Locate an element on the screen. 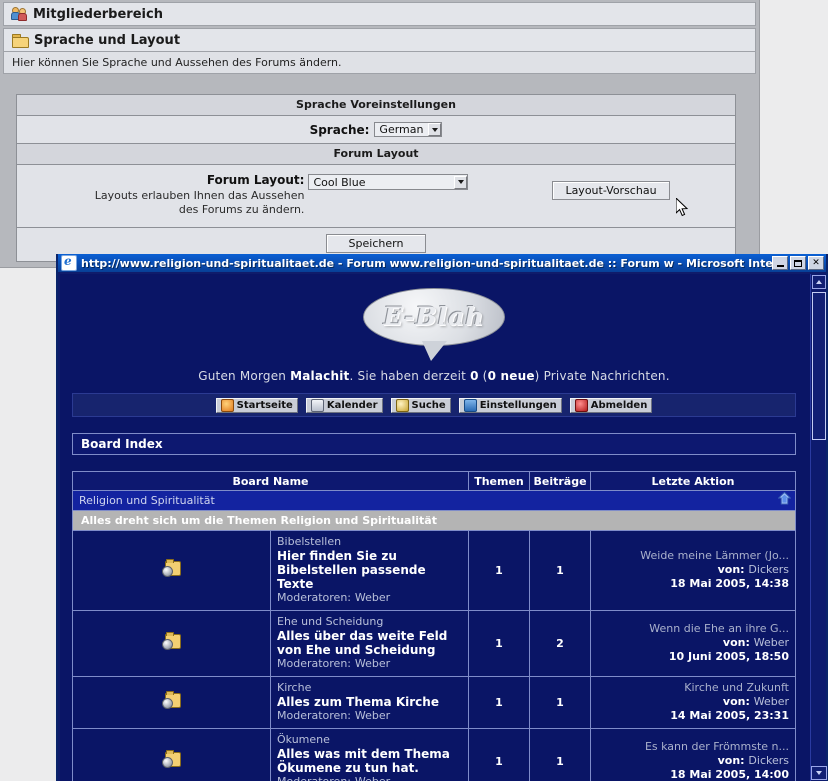  layout-select: Cool Blue is located at coordinates (388, 182).